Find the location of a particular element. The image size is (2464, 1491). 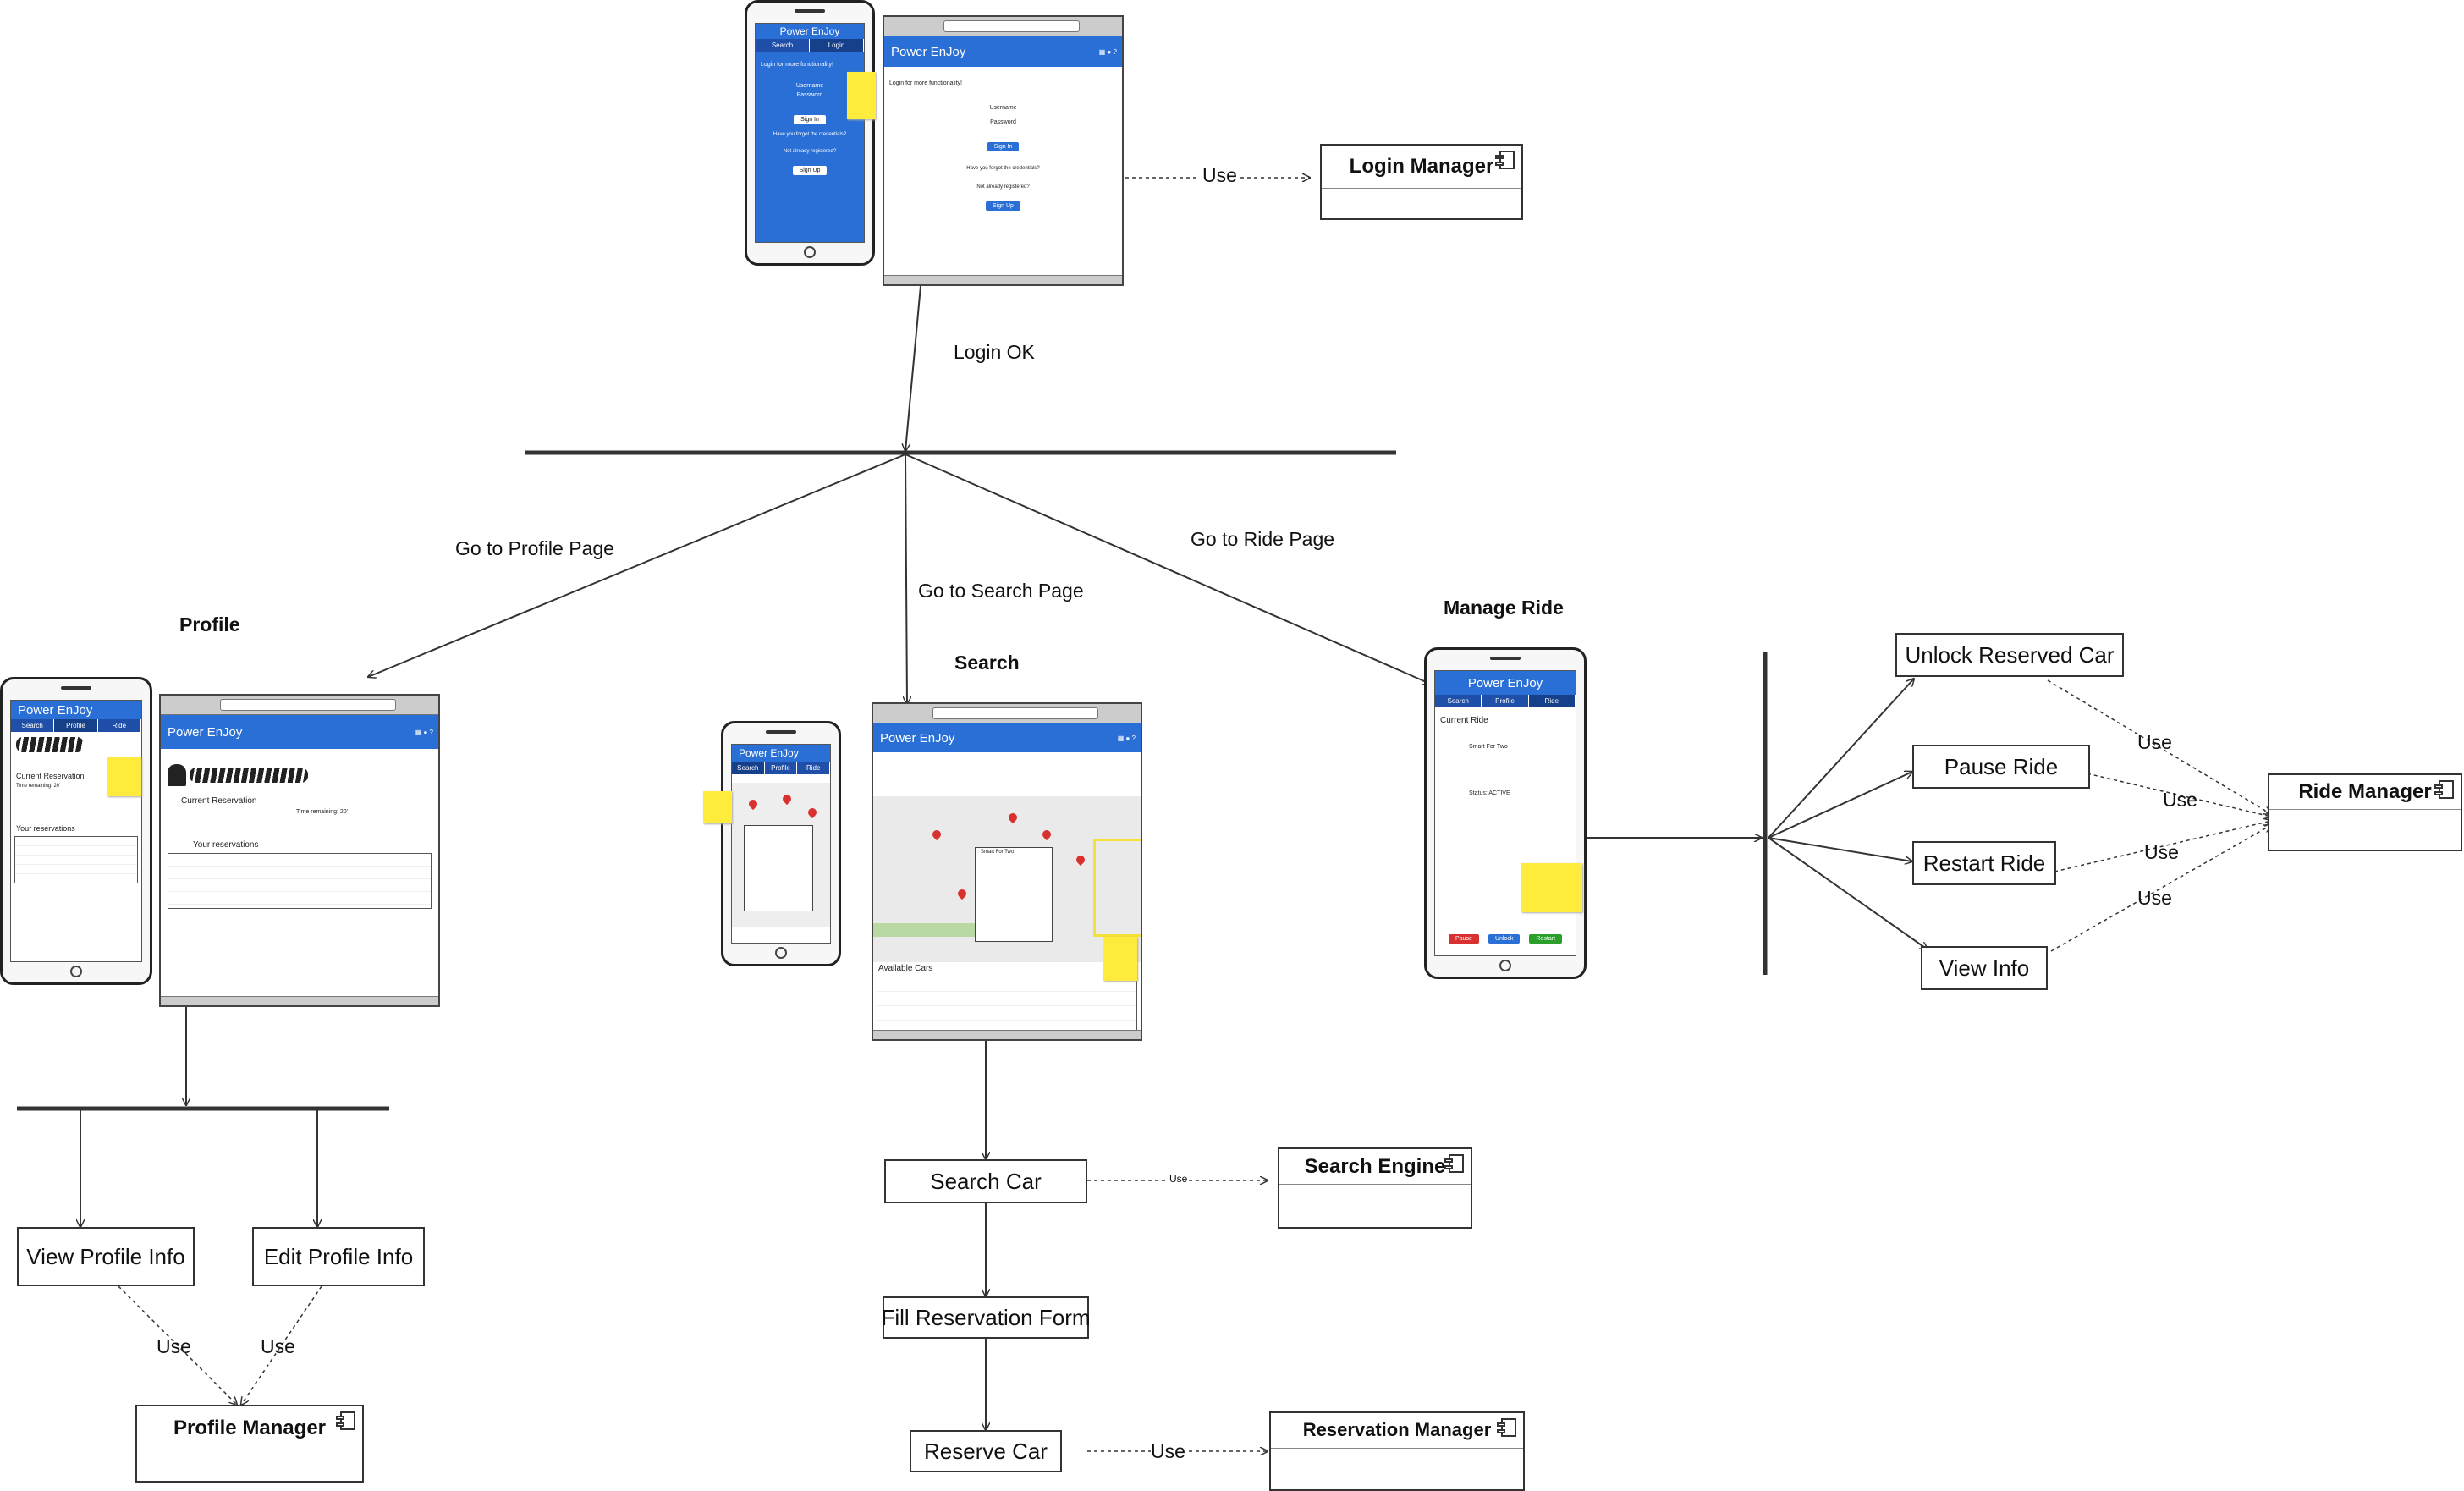

current-ride-label: Current Ride is located at coordinates (1464, 720).